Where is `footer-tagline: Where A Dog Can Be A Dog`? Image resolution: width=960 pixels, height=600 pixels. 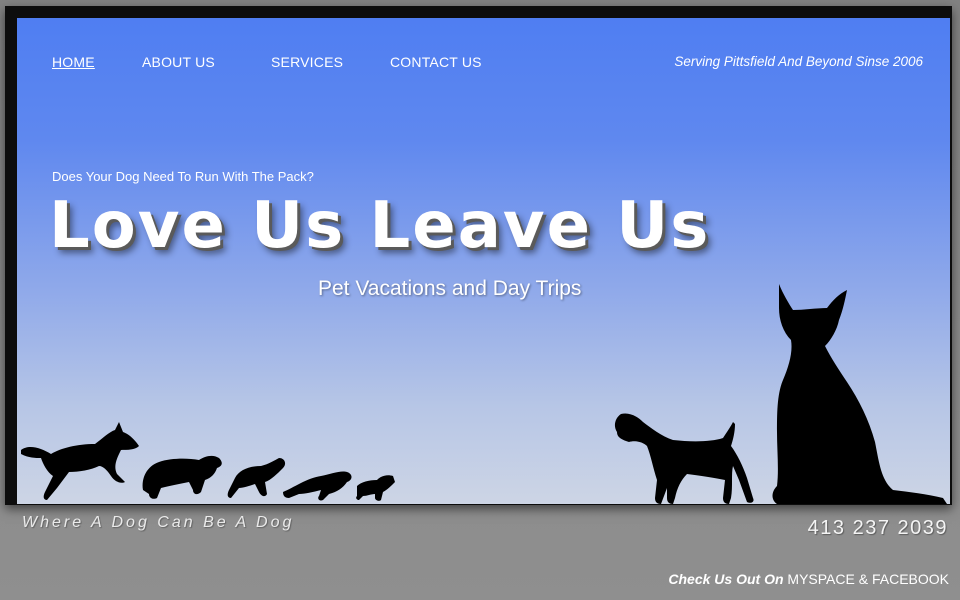 footer-tagline: Where A Dog Can Be A Dog is located at coordinates (158, 522).